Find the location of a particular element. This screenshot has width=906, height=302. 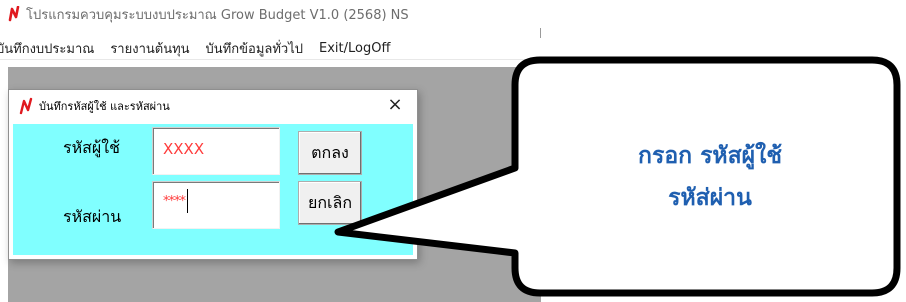

dialog-logo-icon is located at coordinates (26, 106).